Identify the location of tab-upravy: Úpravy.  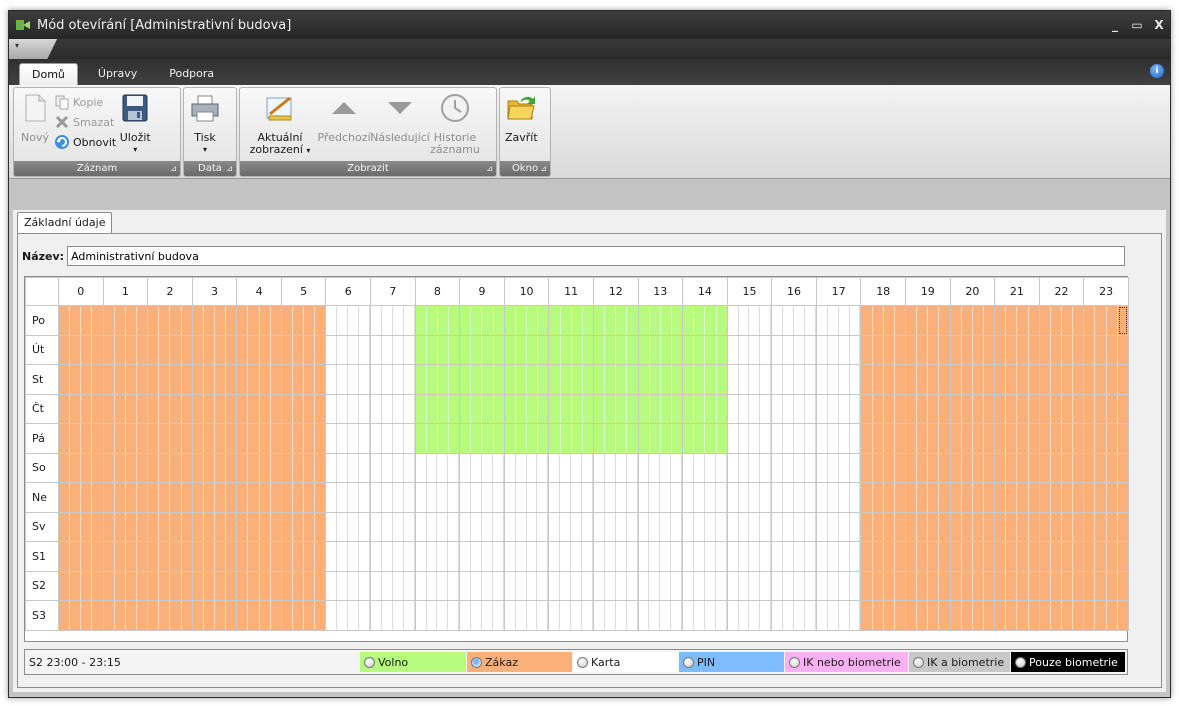
(117, 74).